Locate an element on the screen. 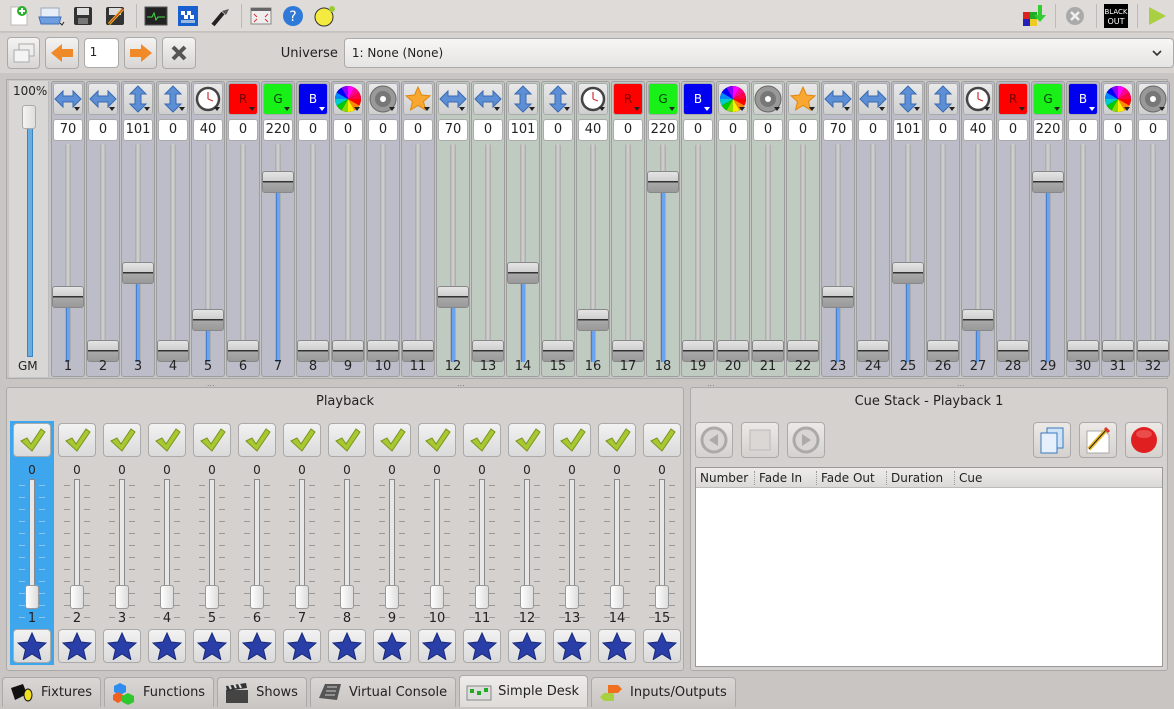  channel-preset-button: R is located at coordinates (628, 99).